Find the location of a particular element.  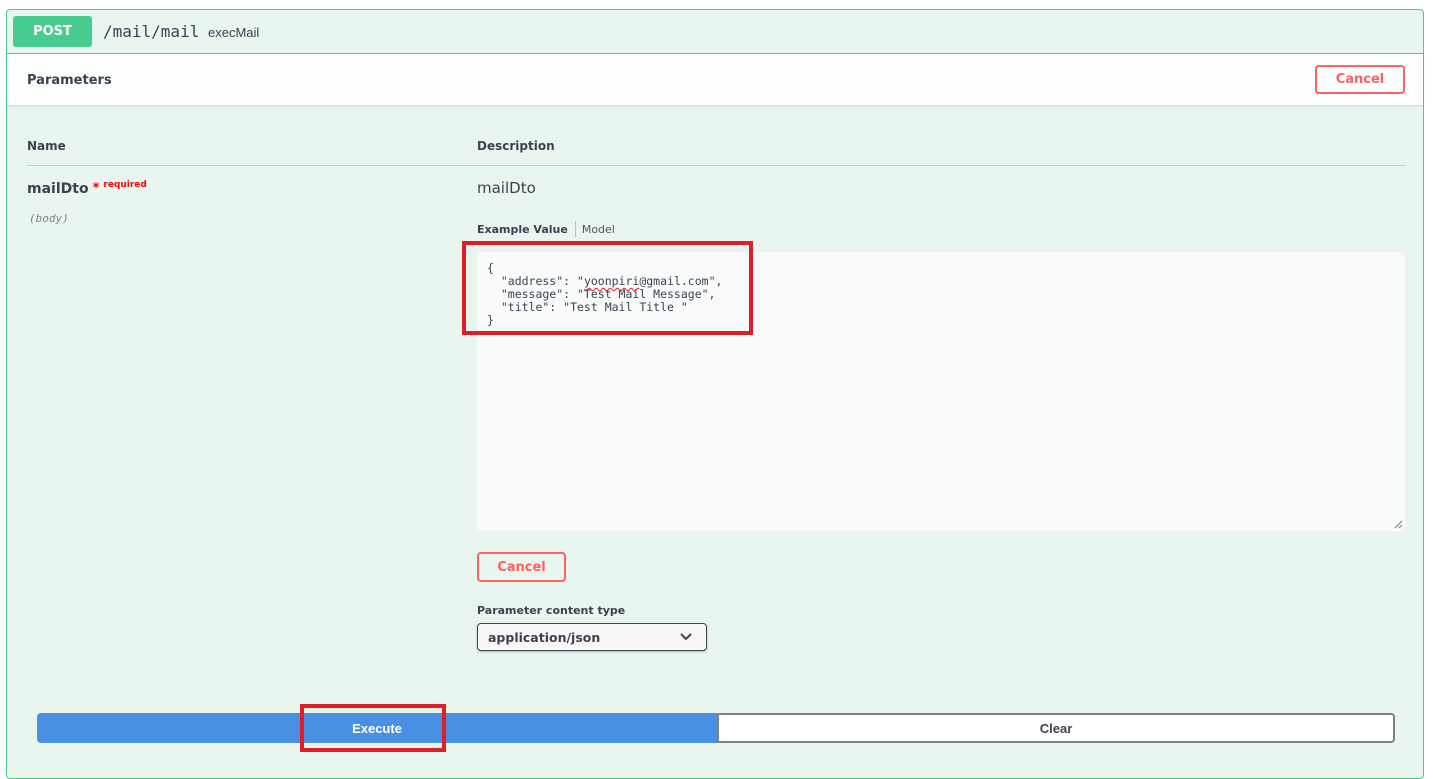

chevron-down-icon is located at coordinates (686, 637).